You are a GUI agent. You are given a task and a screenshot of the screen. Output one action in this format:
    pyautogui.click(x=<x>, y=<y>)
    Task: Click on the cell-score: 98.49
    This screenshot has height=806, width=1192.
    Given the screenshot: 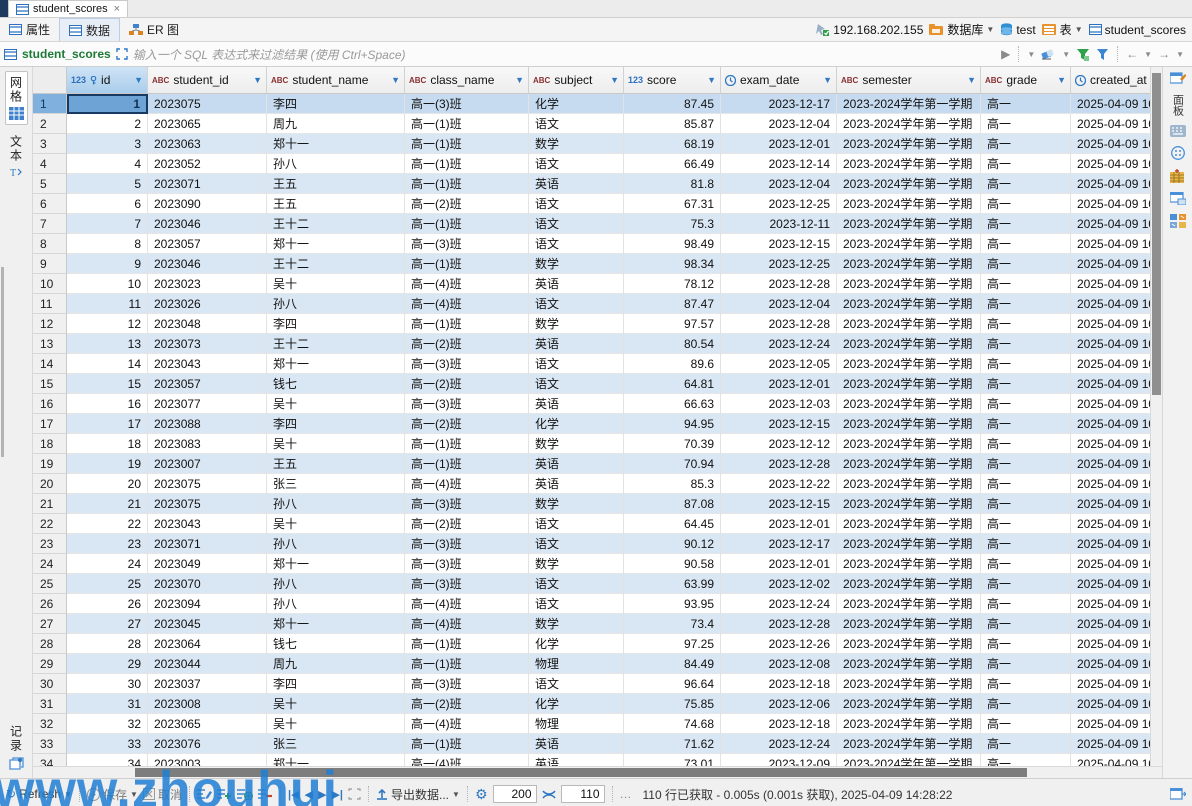 What is the action you would take?
    pyautogui.click(x=672, y=244)
    